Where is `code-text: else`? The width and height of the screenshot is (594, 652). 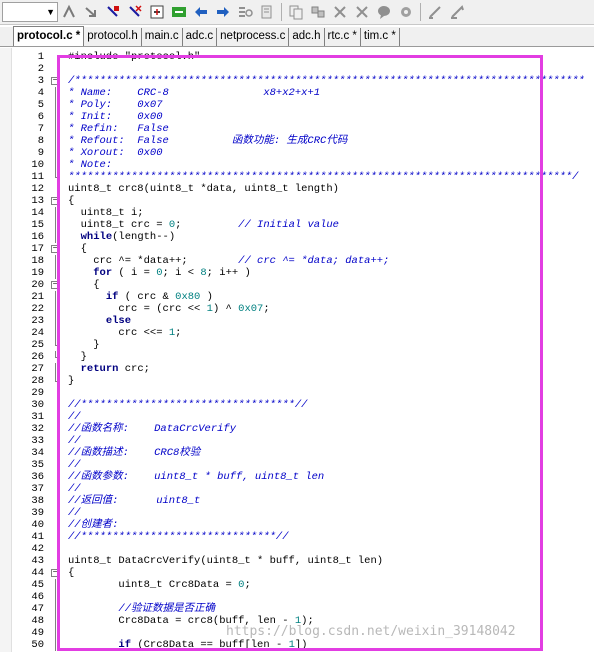 code-text: else is located at coordinates (118, 321).